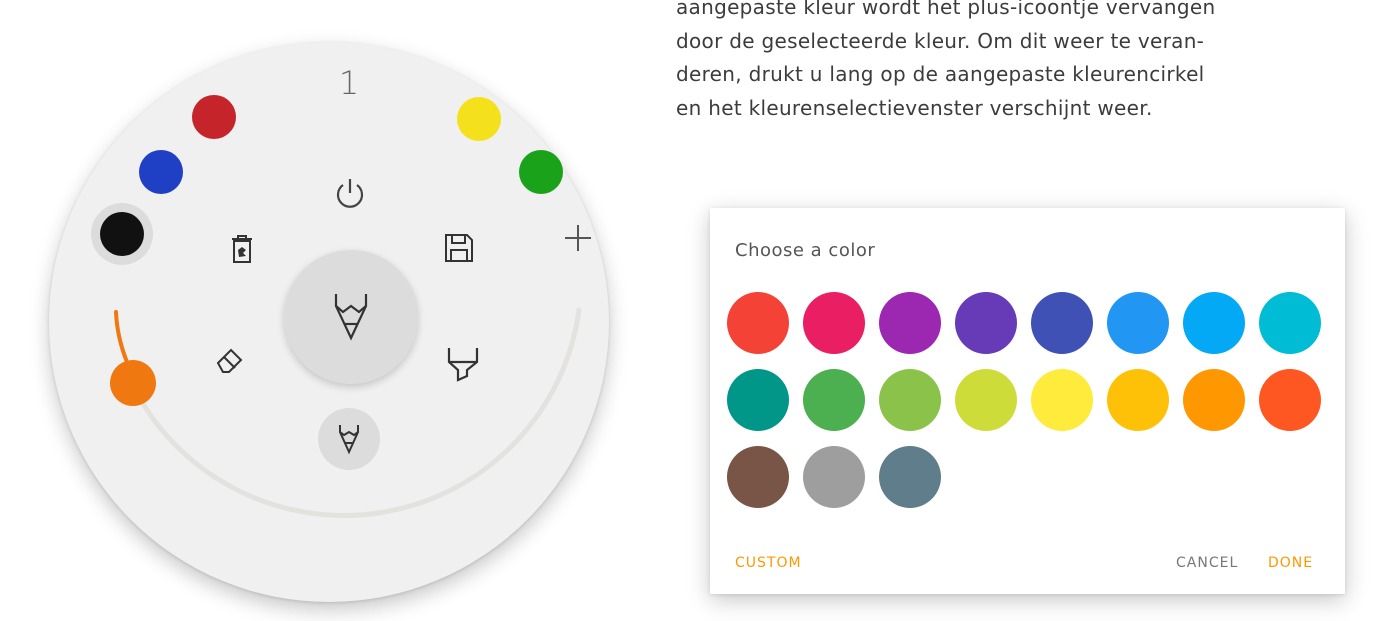  Describe the element at coordinates (1207, 563) in the screenshot. I see `cancel-button: CANCEL` at that location.